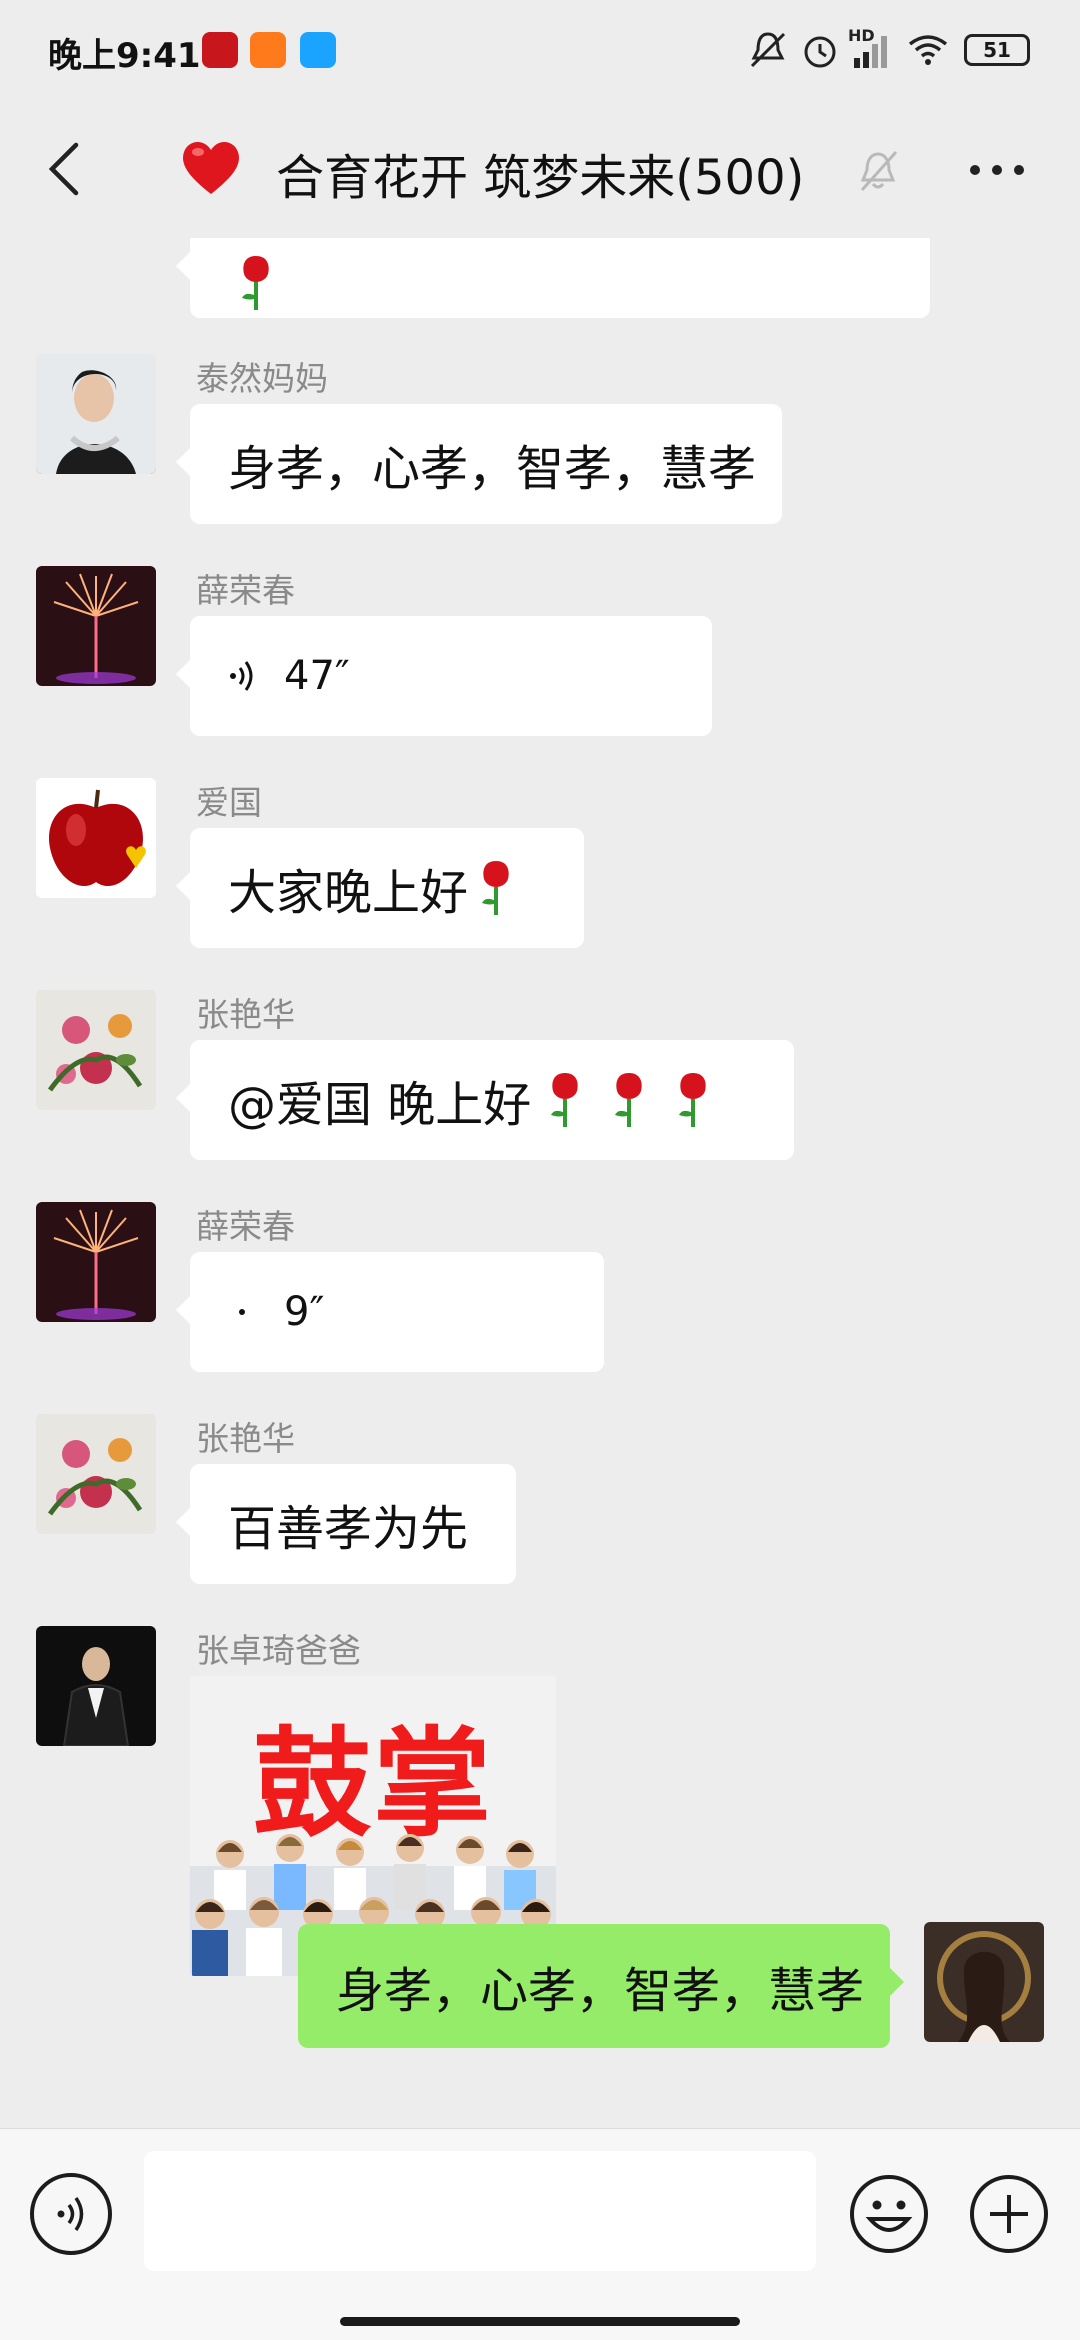 The width and height of the screenshot is (1080, 2340). I want to click on voice-input-button, so click(71, 2214).